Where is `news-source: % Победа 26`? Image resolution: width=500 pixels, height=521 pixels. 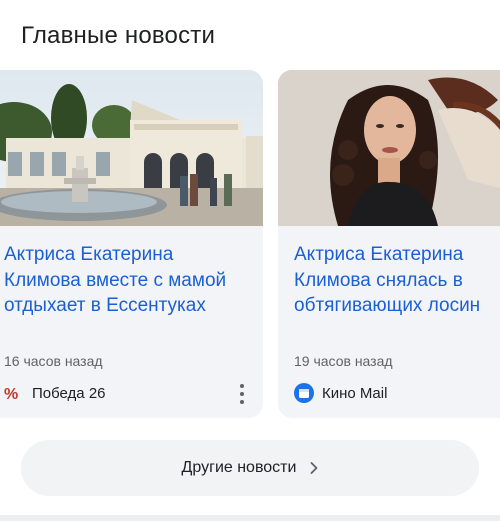 news-source: % Победа 26 is located at coordinates (55, 393).